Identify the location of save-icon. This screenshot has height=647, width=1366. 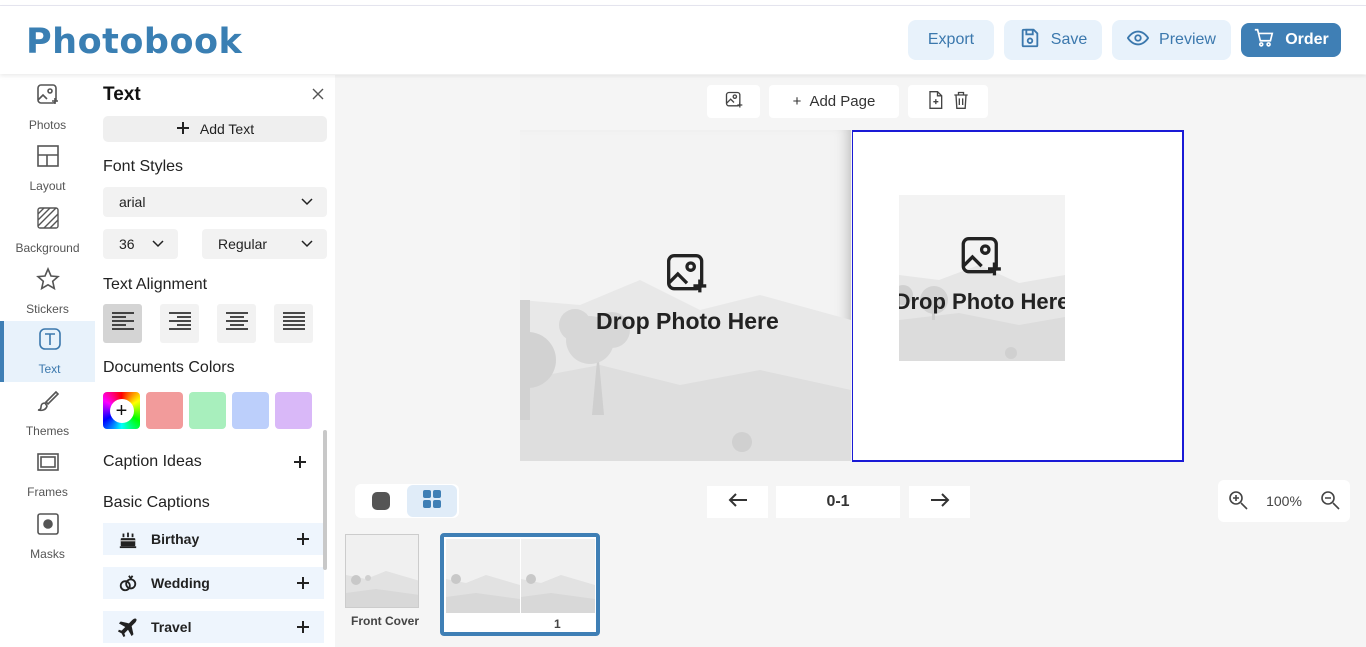
(1030, 40).